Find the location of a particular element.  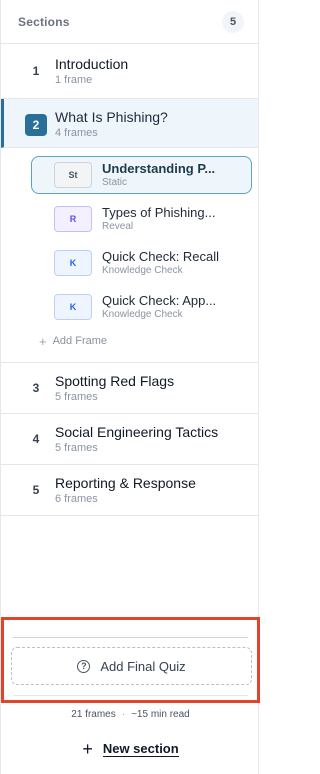

course-stats: 21 frames · ~15 min read is located at coordinates (130, 714).